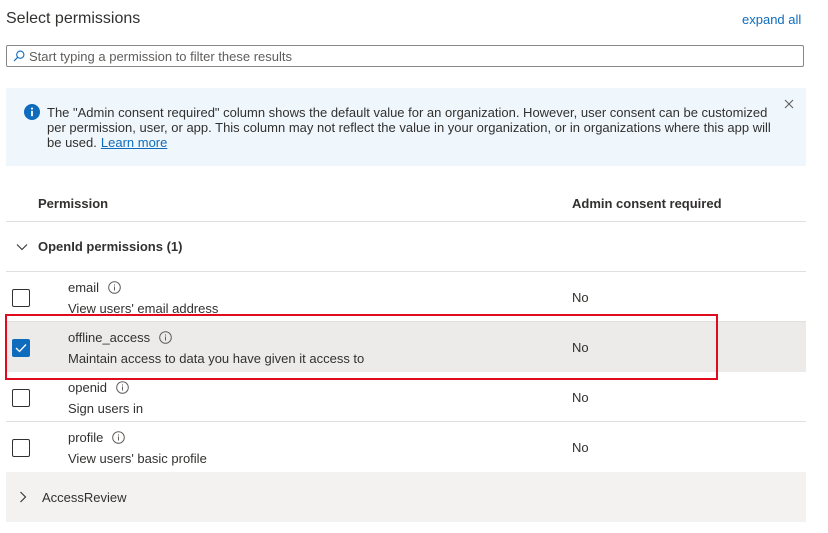 Image resolution: width=828 pixels, height=533 pixels. I want to click on column-header-admin-consent: Admin consent required, so click(647, 203).